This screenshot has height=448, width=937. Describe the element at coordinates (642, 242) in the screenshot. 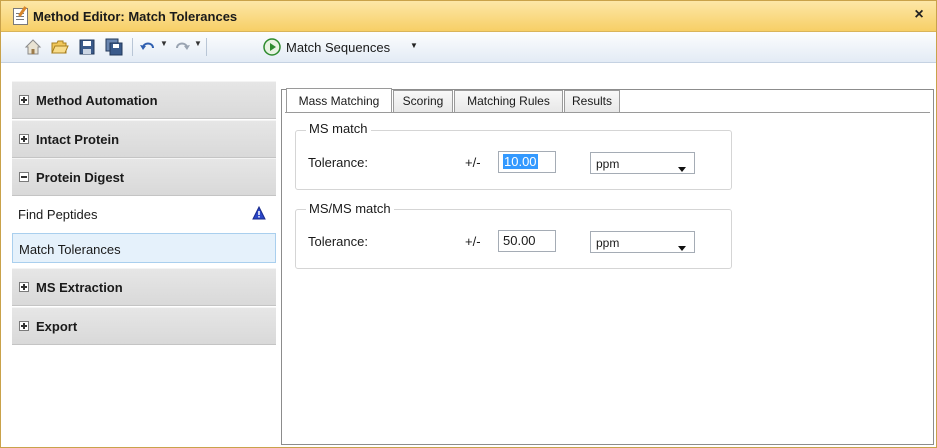

I see `msms-unit-select: ppm` at that location.